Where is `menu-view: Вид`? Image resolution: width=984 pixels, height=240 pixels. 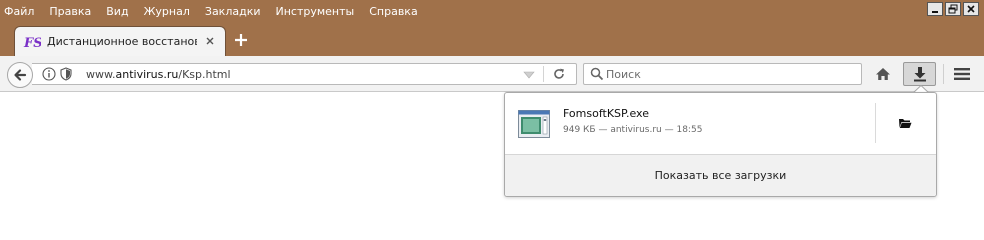 menu-view: Вид is located at coordinates (117, 11).